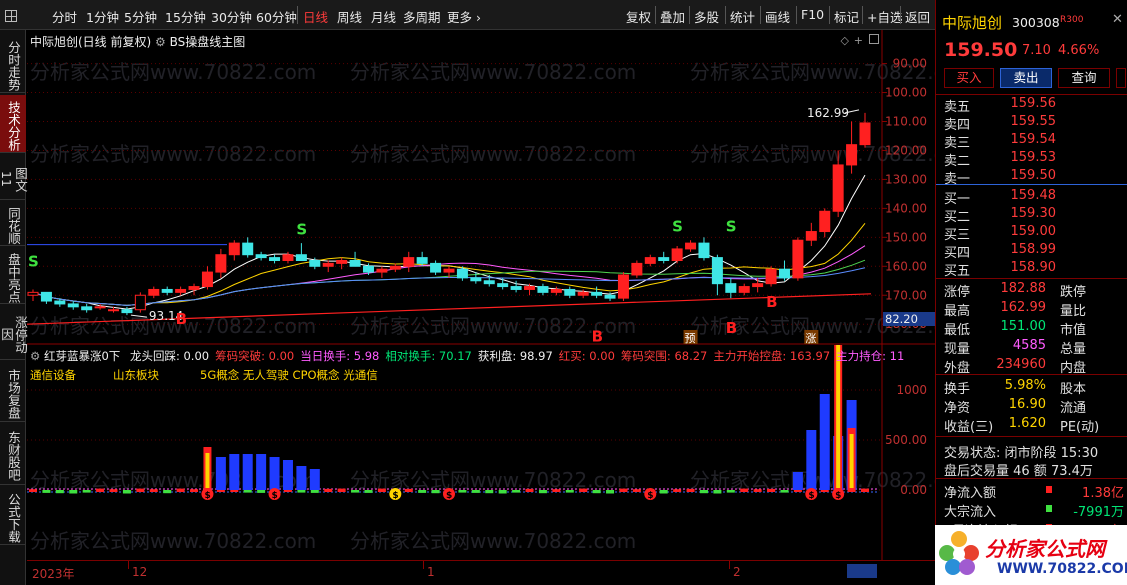  I want to click on toolbar-button-7: +自选, so click(884, 16).